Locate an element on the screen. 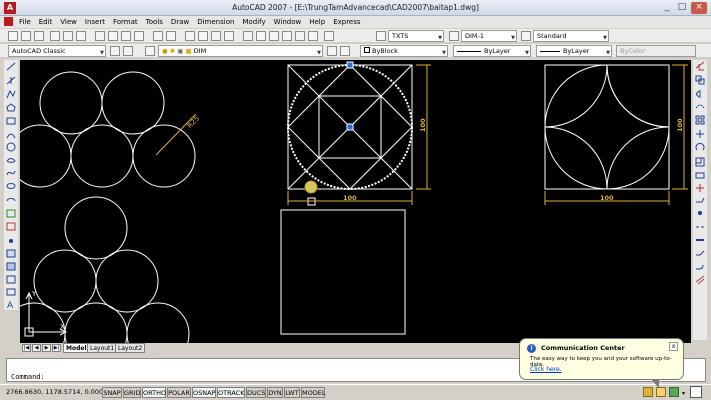 The height and width of the screenshot is (400, 711). stretch-icon is located at coordinates (700, 175).